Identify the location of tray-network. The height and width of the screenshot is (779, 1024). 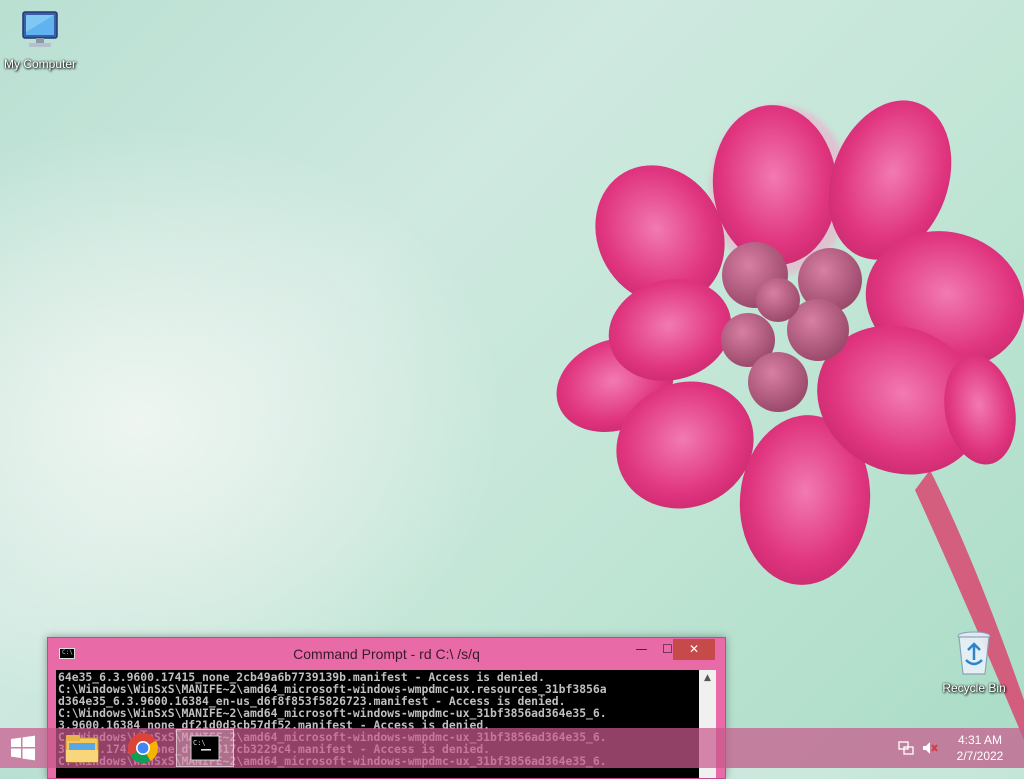
(906, 750).